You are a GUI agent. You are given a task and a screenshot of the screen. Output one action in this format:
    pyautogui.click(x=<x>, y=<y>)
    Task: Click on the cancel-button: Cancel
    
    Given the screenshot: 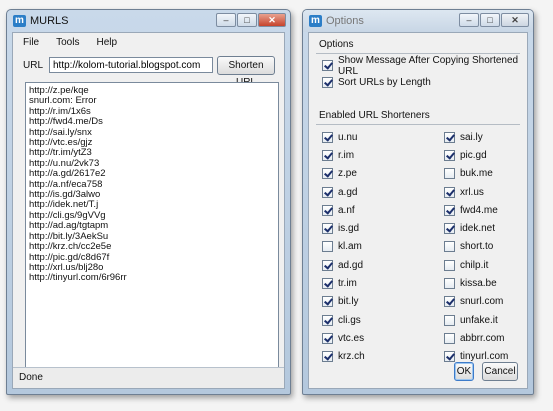 What is the action you would take?
    pyautogui.click(x=500, y=371)
    